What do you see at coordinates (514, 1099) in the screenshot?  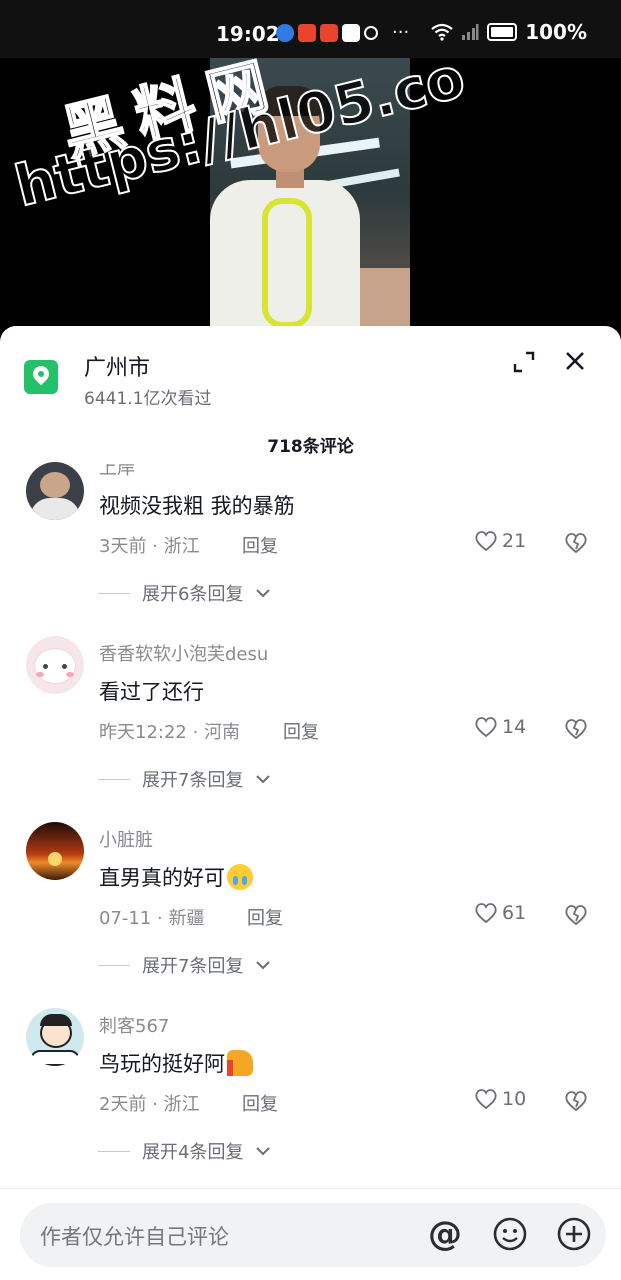 I see `like-count: 10` at bounding box center [514, 1099].